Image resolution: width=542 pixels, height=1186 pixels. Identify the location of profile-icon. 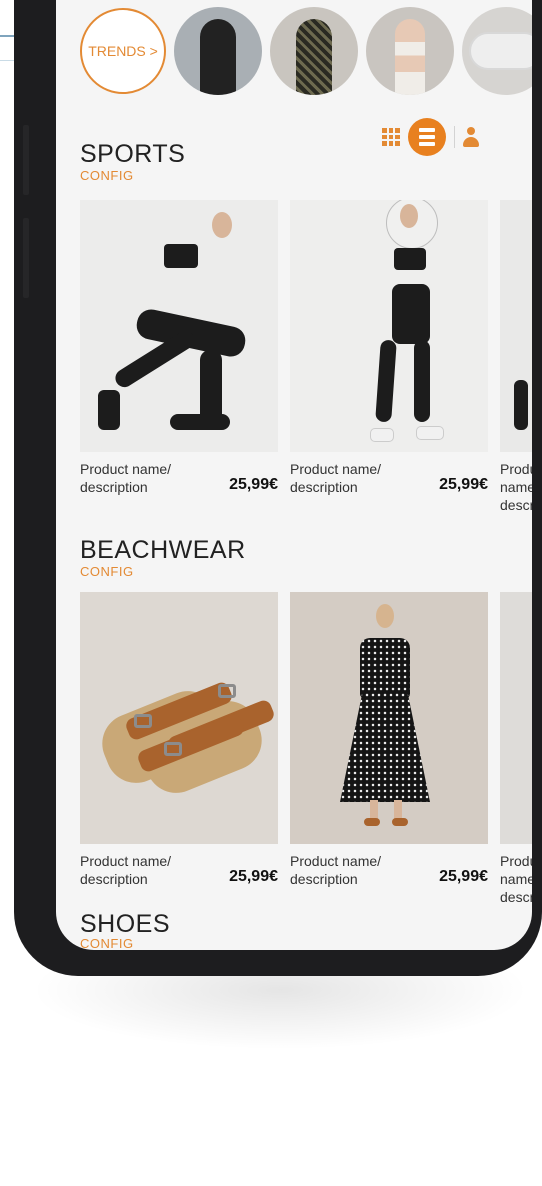
(471, 137).